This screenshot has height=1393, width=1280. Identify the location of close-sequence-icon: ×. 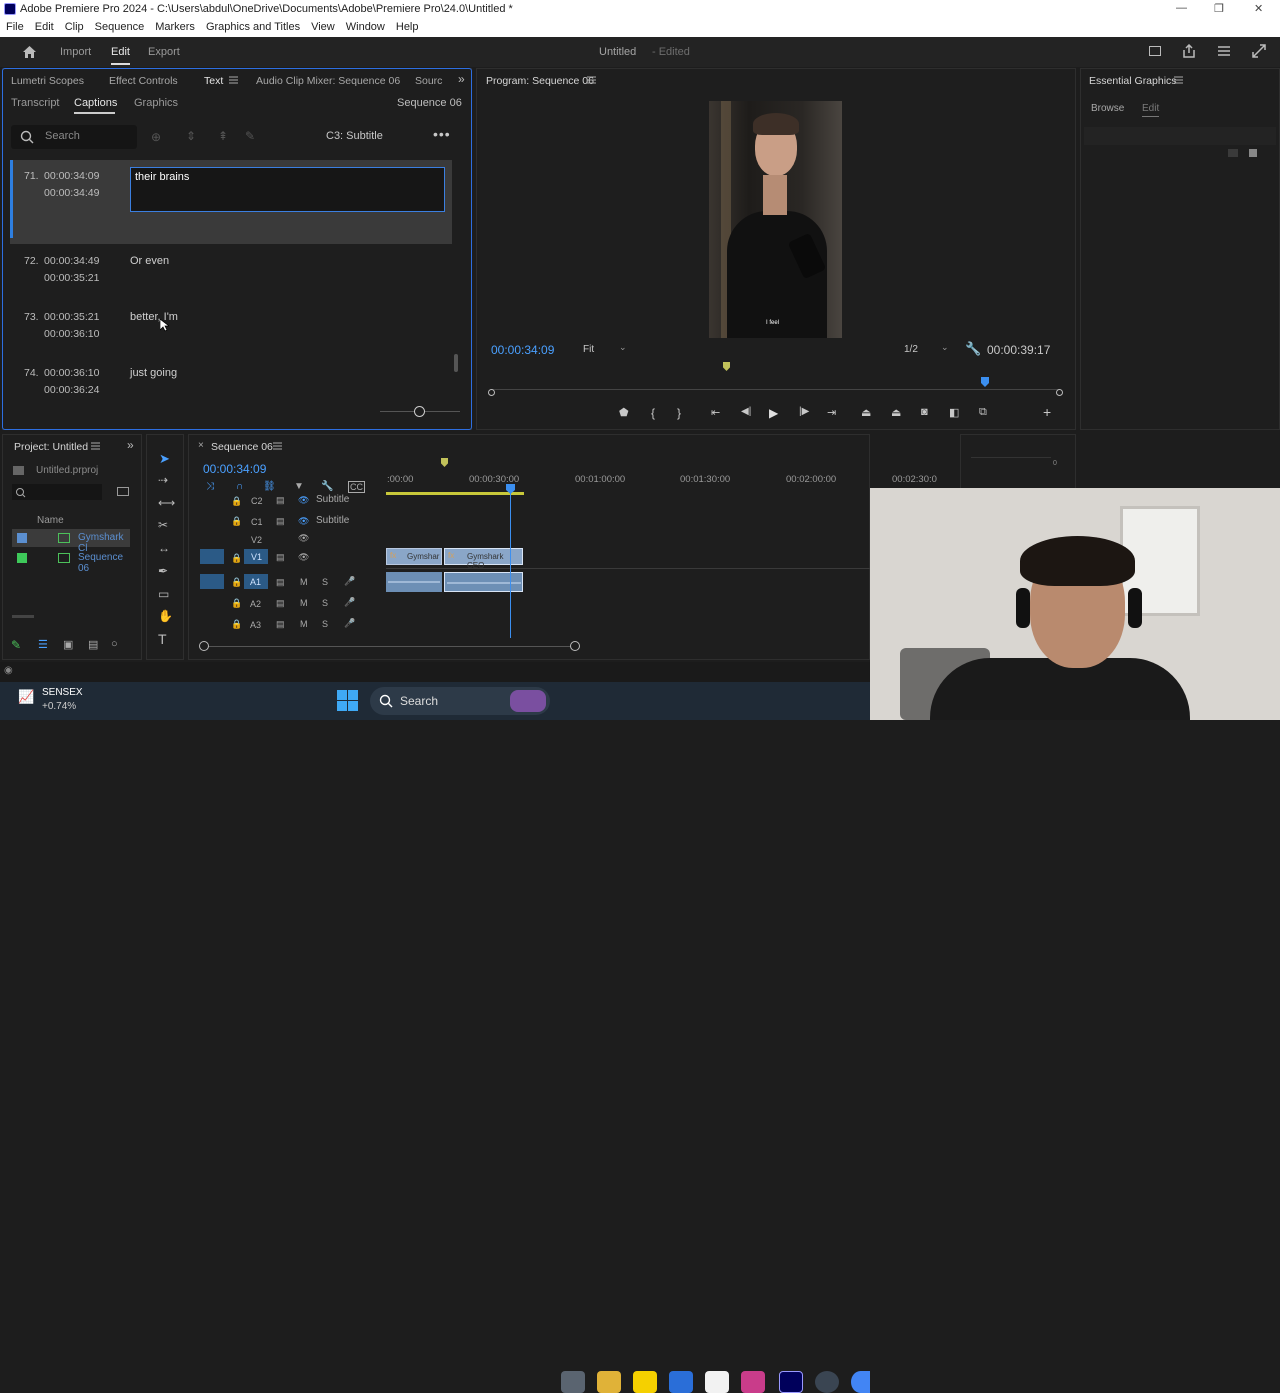
(201, 445).